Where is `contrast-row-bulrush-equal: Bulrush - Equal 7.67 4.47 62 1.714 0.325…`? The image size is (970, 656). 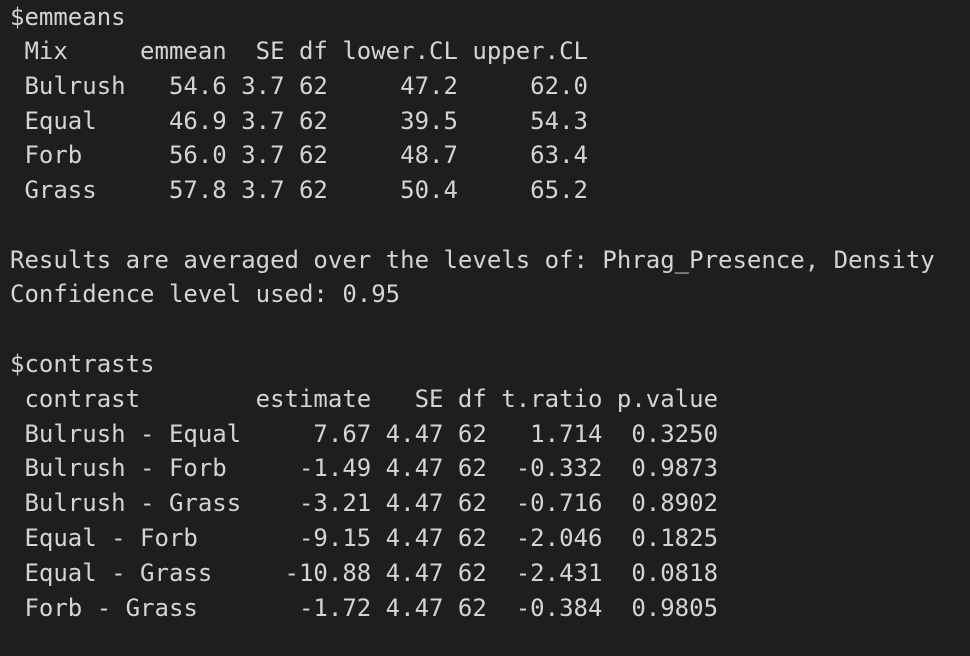
contrast-row-bulrush-equal: Bulrush - Equal 7.67 4.47 62 1.714 0.325… is located at coordinates (364, 434).